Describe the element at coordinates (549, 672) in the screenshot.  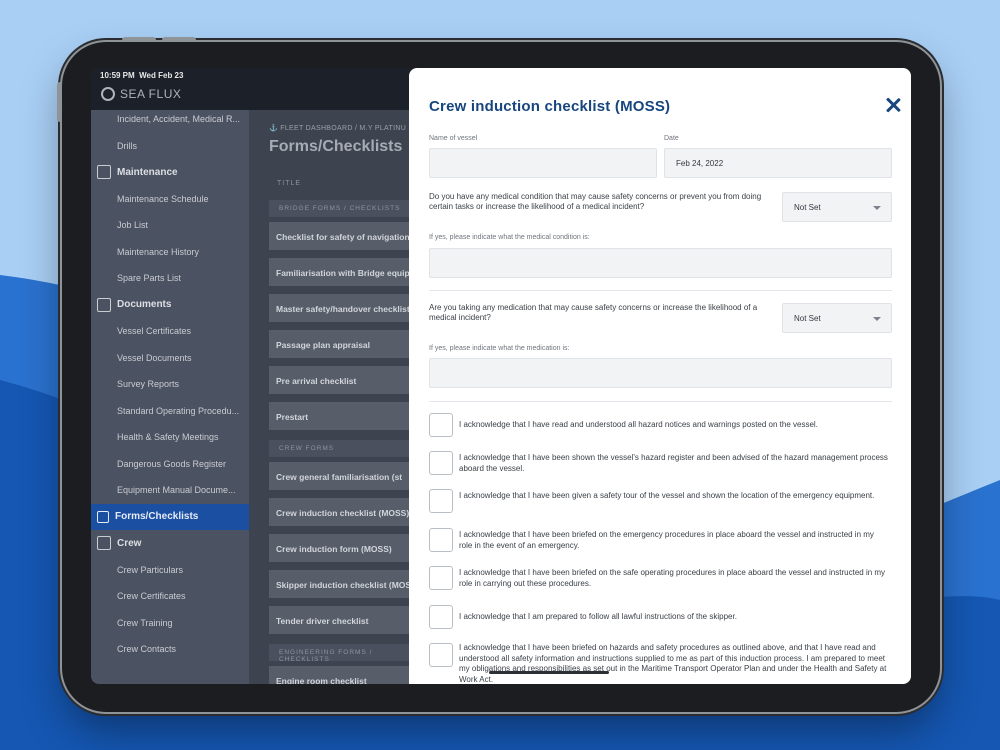
I see `home-indicator` at that location.